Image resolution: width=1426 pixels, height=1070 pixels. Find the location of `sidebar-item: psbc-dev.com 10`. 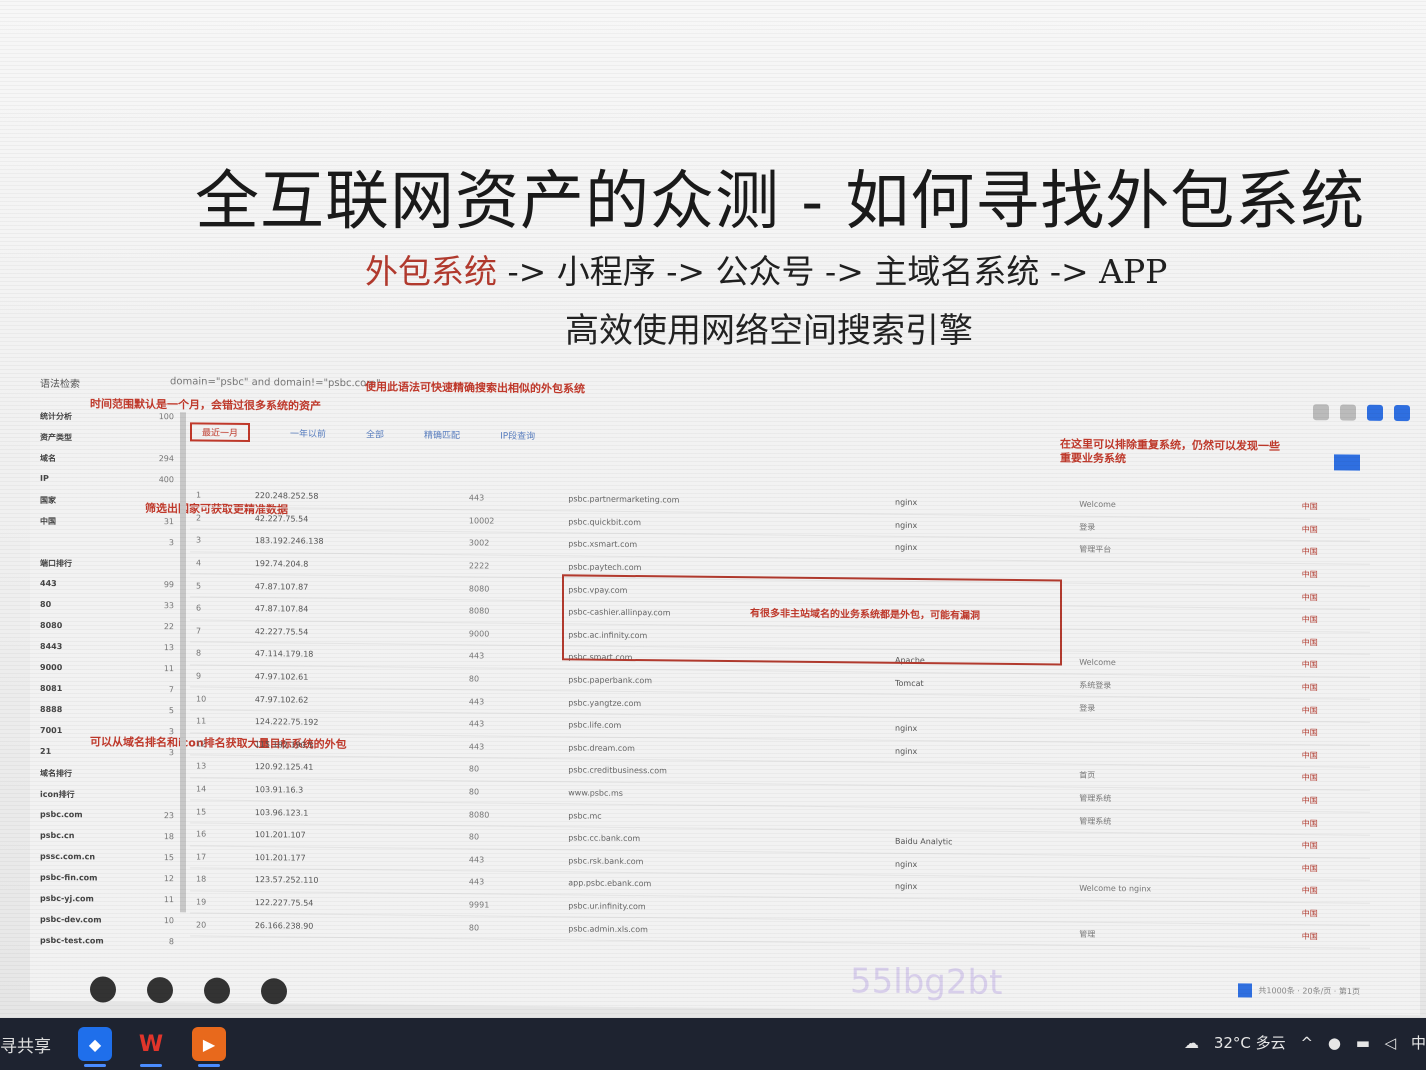

sidebar-item: psbc-dev.com 10 is located at coordinates (110, 926).